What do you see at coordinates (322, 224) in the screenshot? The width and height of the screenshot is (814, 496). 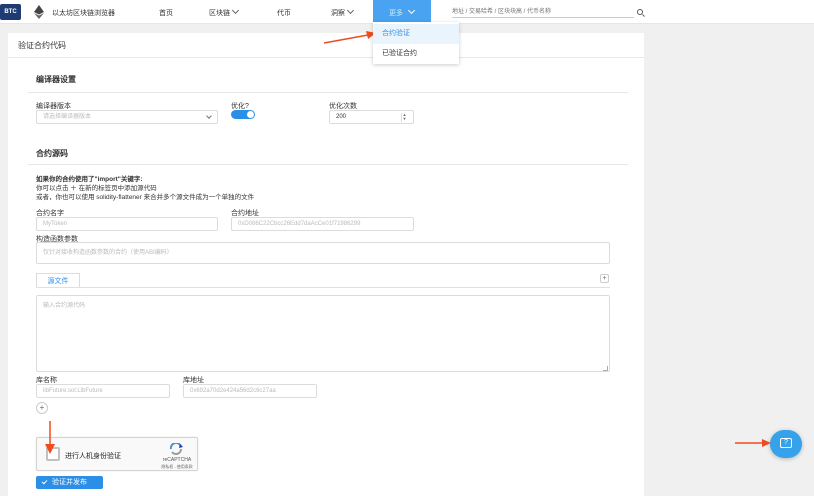 I see `contract-address-input: 0xD086C22Cbcc26Edd7daAcCe01f71986299` at bounding box center [322, 224].